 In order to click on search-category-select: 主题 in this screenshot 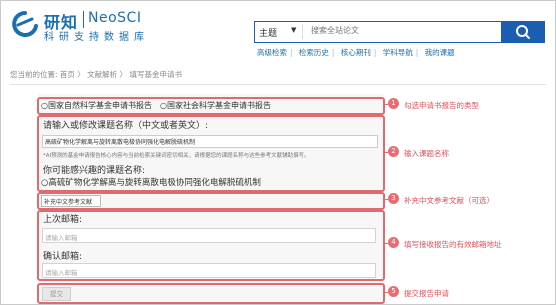, I will do `click(268, 32)`.